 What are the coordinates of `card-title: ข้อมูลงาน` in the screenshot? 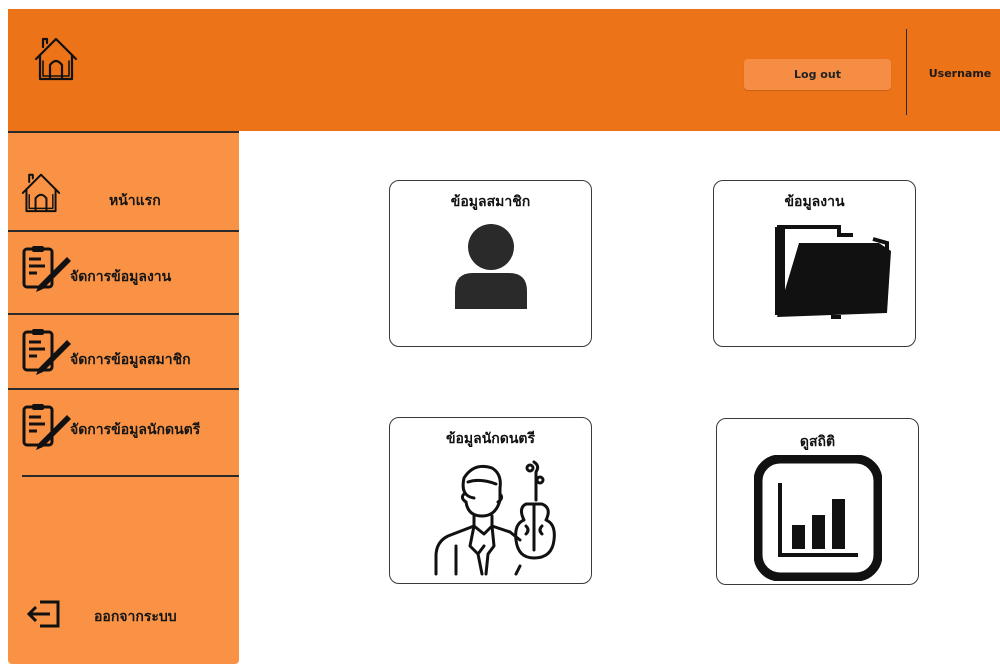 It's located at (814, 202).